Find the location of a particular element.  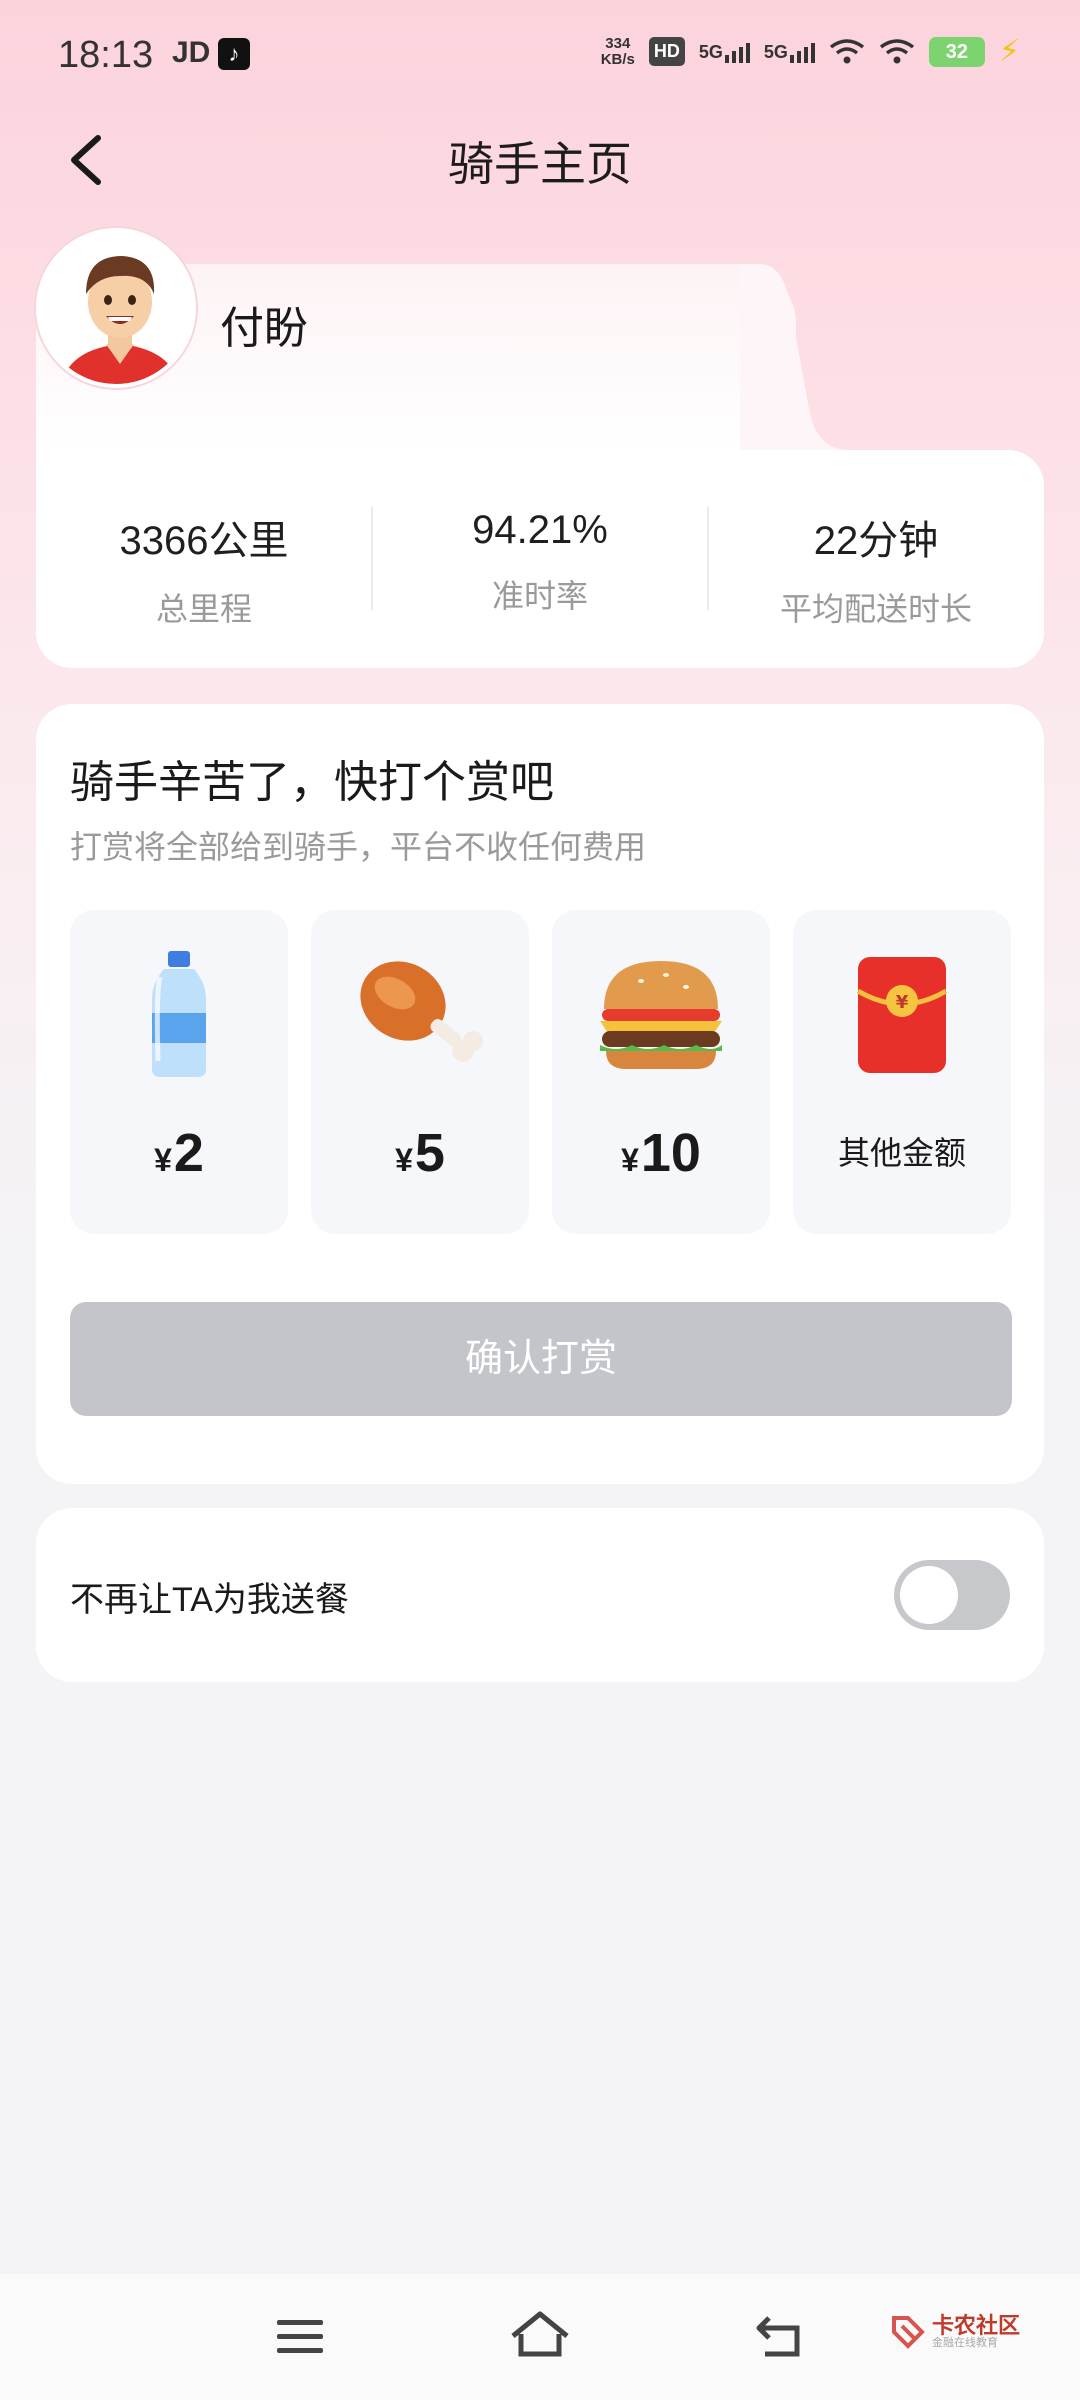

status-indicators: 334 KB/s HD 5G 5G 32 ⚡ is located at coordinates (810, 51).